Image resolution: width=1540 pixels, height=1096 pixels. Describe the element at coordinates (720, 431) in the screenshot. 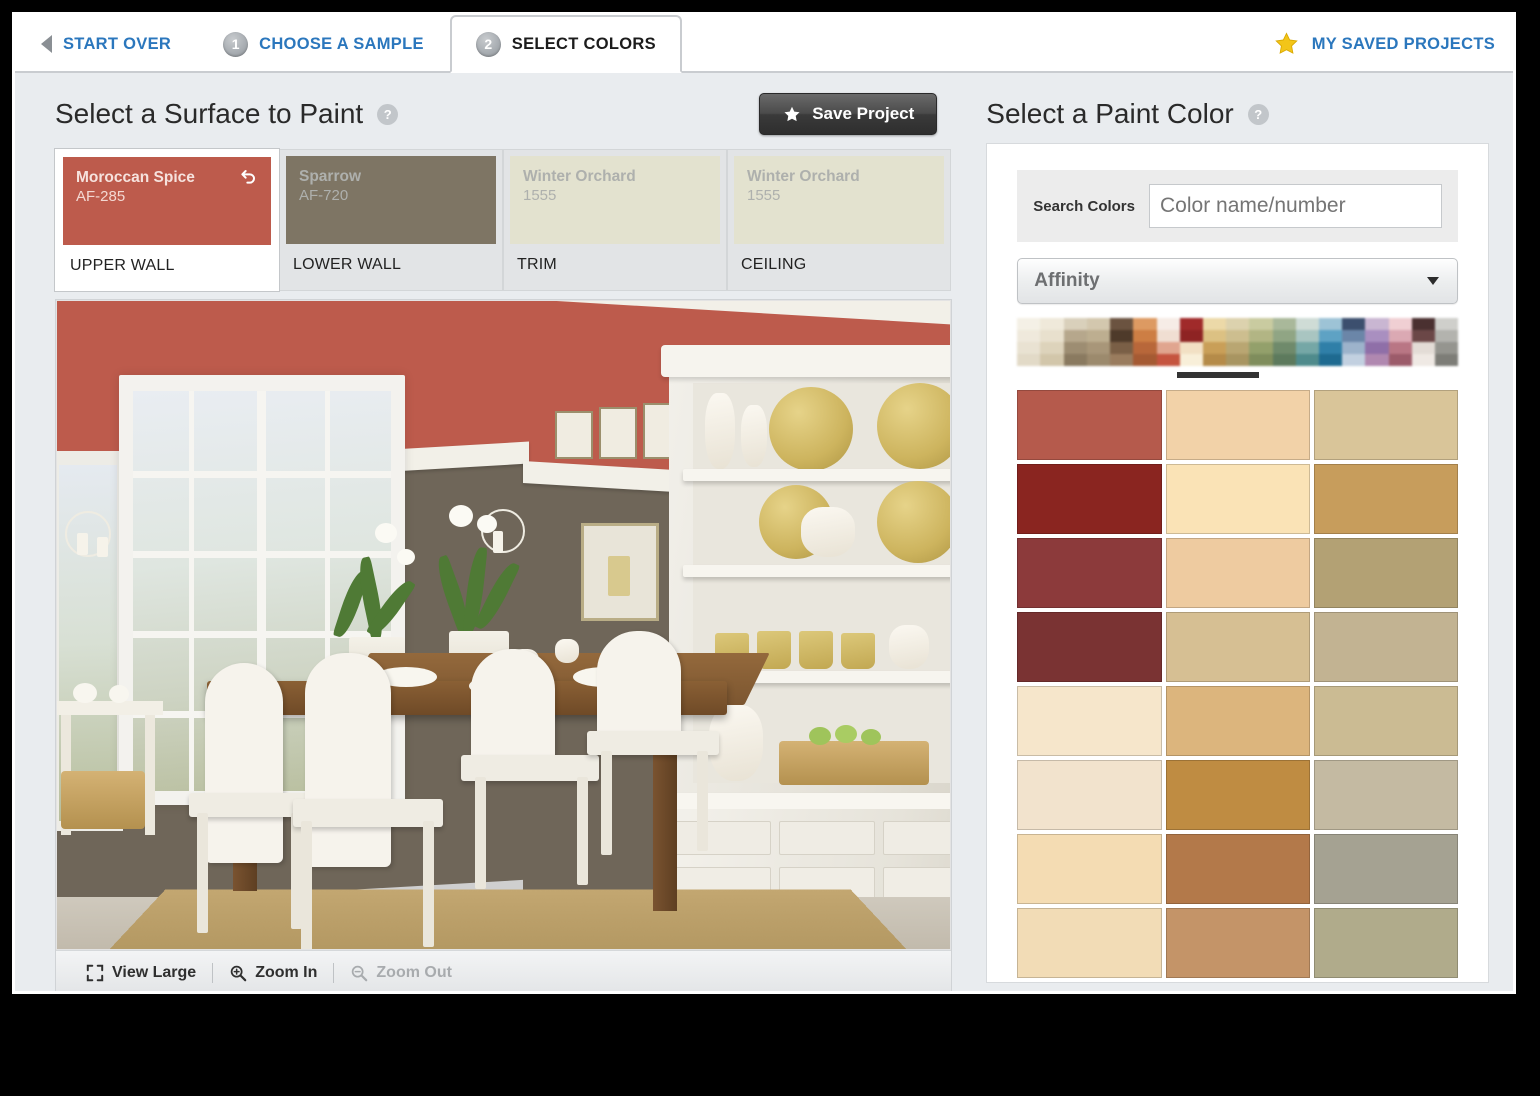

I see `cream-vase` at that location.